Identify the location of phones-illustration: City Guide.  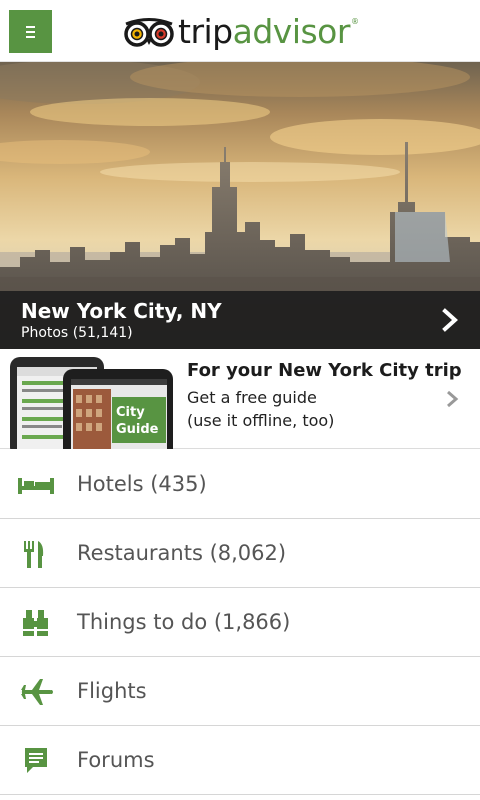
(91, 403).